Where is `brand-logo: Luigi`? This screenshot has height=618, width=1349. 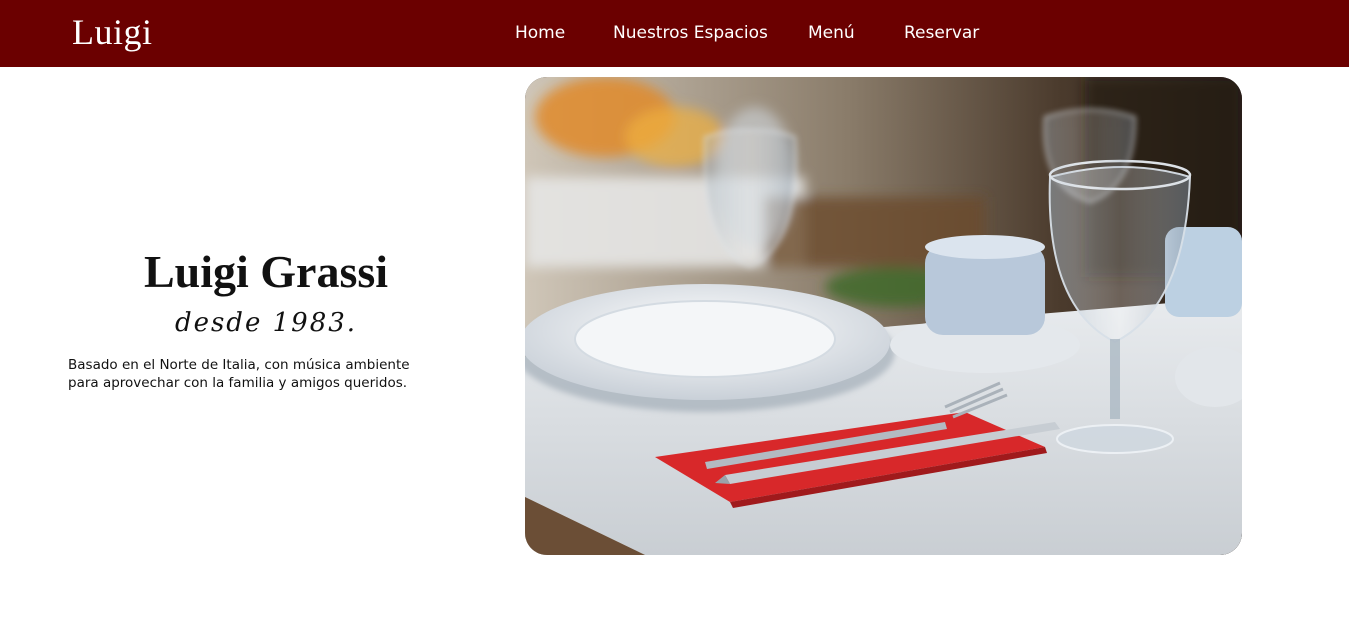 brand-logo: Luigi is located at coordinates (112, 32).